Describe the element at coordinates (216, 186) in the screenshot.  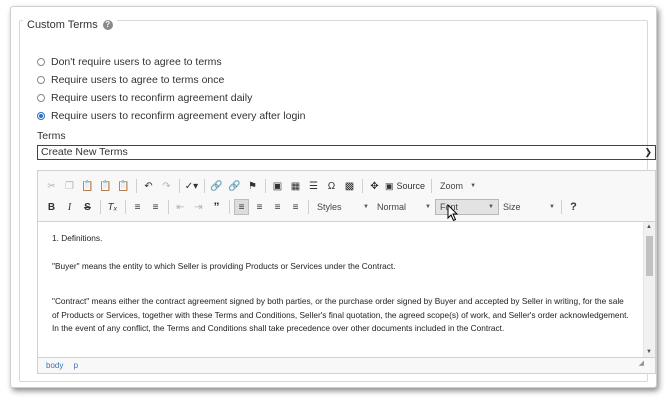
I see `link-icon: 🔗` at that location.